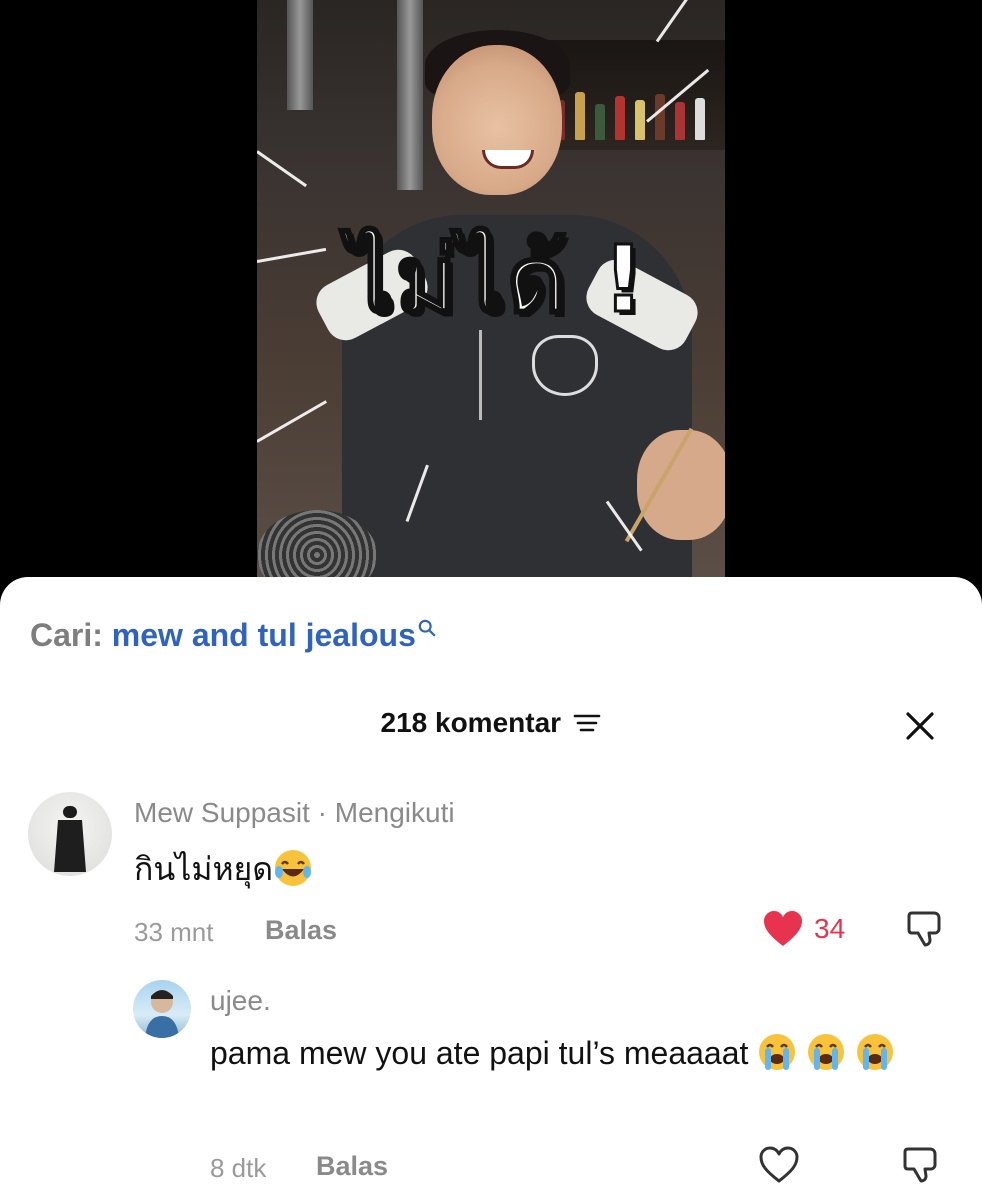 This screenshot has height=1200, width=982. What do you see at coordinates (174, 932) in the screenshot?
I see `comment-time: 33 mnt` at bounding box center [174, 932].